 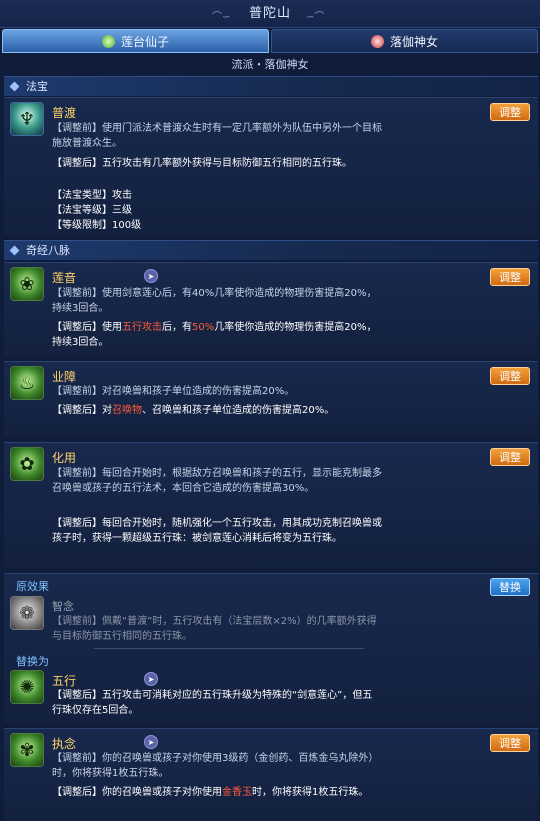 I want to click on section-header-fabao: 法宝, so click(x=271, y=86).